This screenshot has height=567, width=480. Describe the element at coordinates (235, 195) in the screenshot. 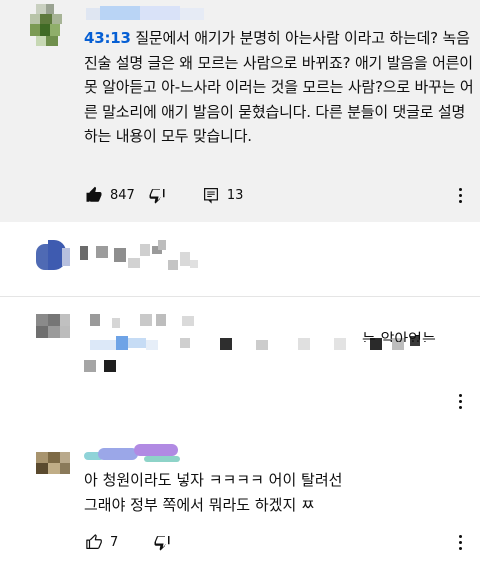

I see `reply-count: 13` at that location.